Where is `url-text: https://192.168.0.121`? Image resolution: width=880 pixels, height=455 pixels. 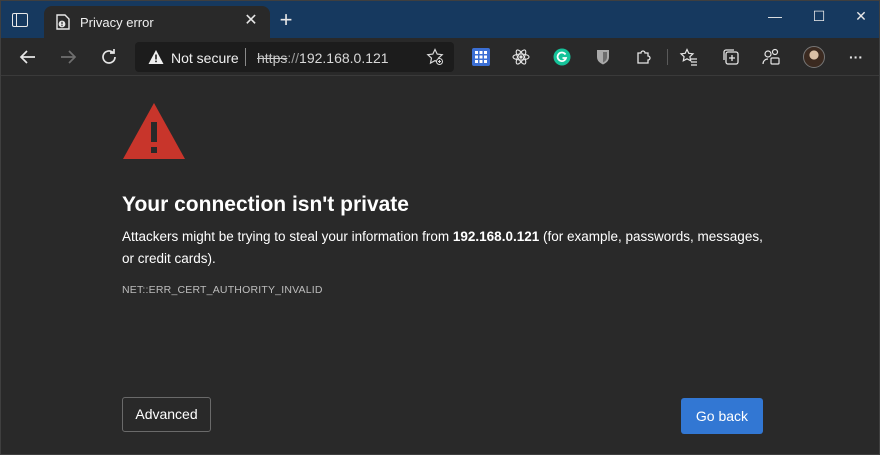 url-text: https://192.168.0.121 is located at coordinates (323, 58).